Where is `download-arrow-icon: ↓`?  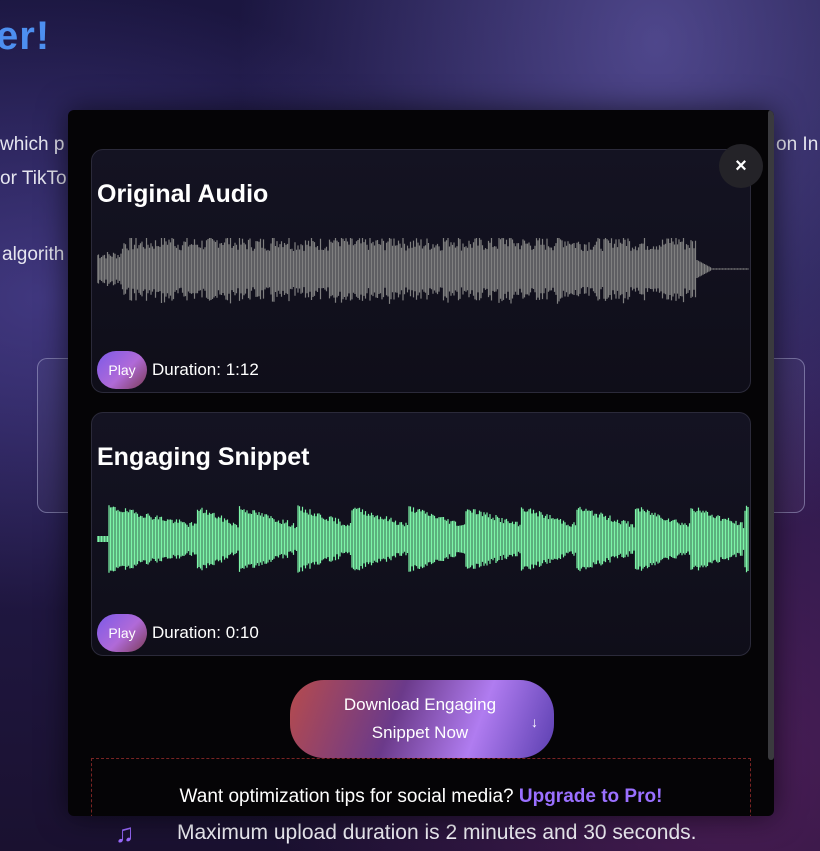 download-arrow-icon: ↓ is located at coordinates (534, 722).